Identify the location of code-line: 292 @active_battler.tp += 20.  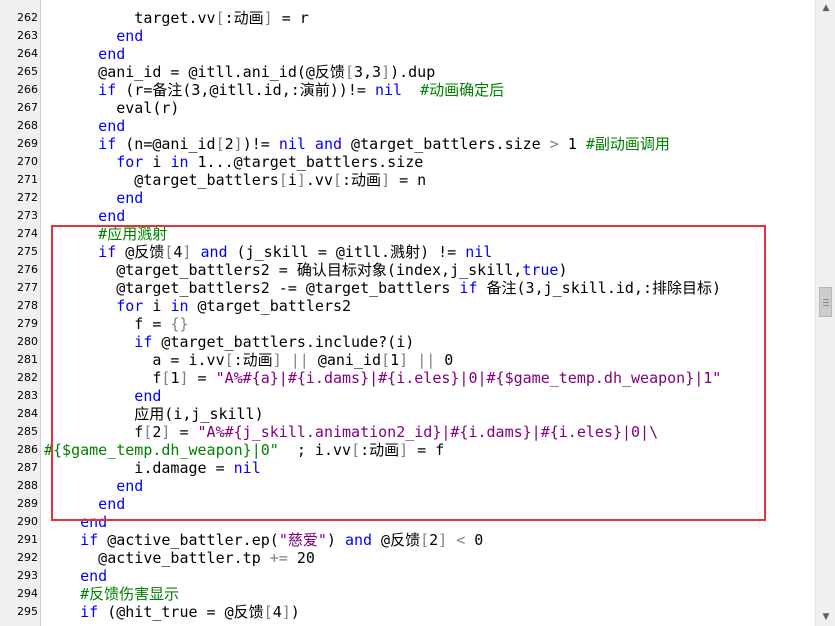
(407, 558).